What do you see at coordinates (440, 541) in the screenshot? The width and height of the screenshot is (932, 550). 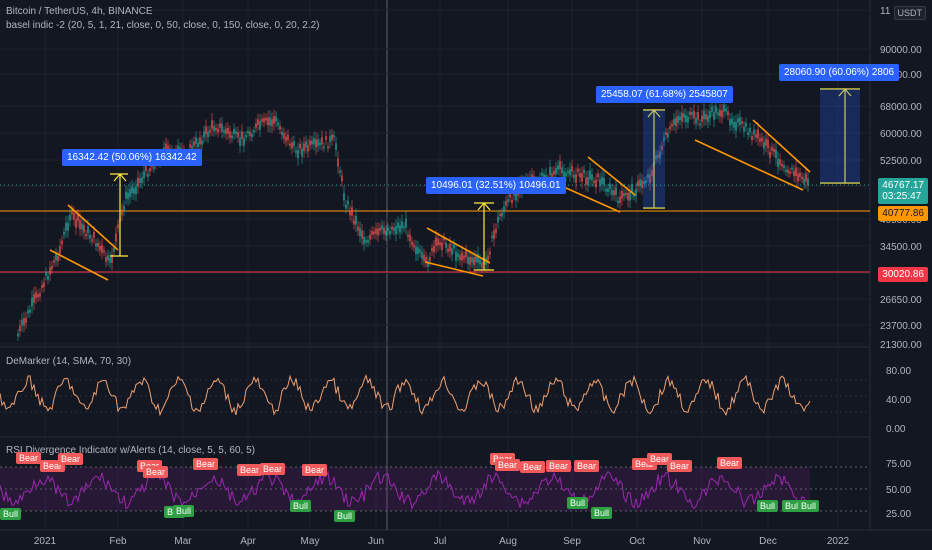 I see `time-tick: Jul` at bounding box center [440, 541].